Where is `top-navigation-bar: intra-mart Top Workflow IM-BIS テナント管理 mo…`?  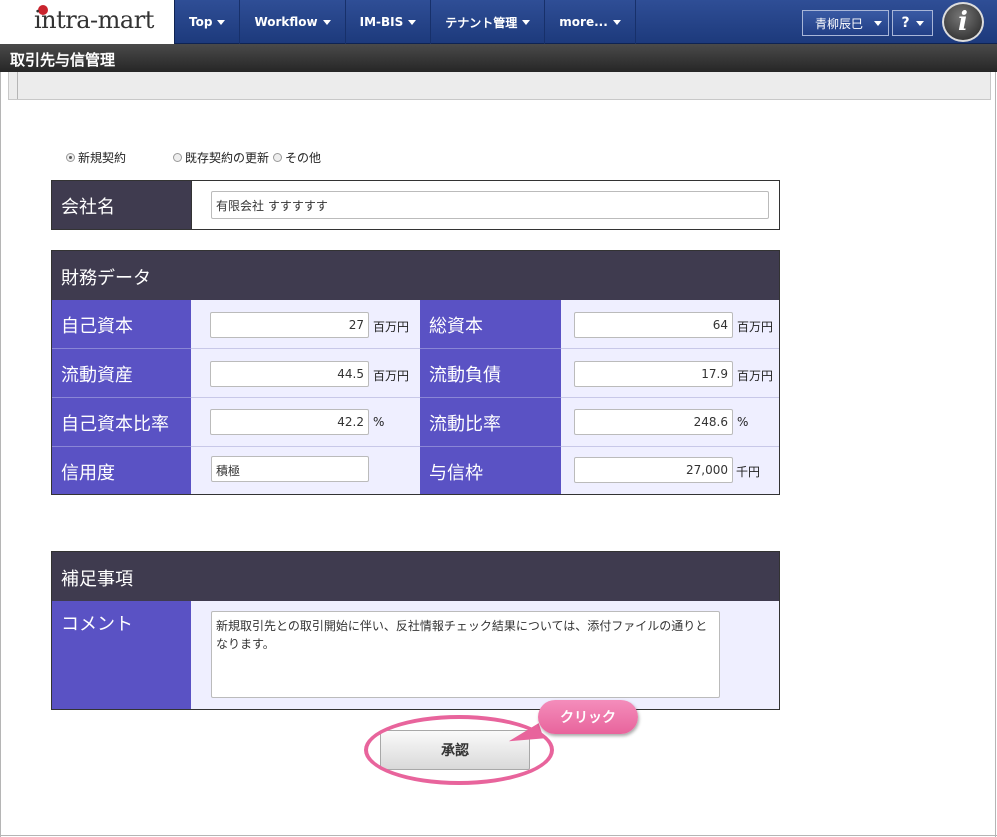
top-navigation-bar: intra-mart Top Workflow IM-BIS テナント管理 mo… is located at coordinates (498, 22).